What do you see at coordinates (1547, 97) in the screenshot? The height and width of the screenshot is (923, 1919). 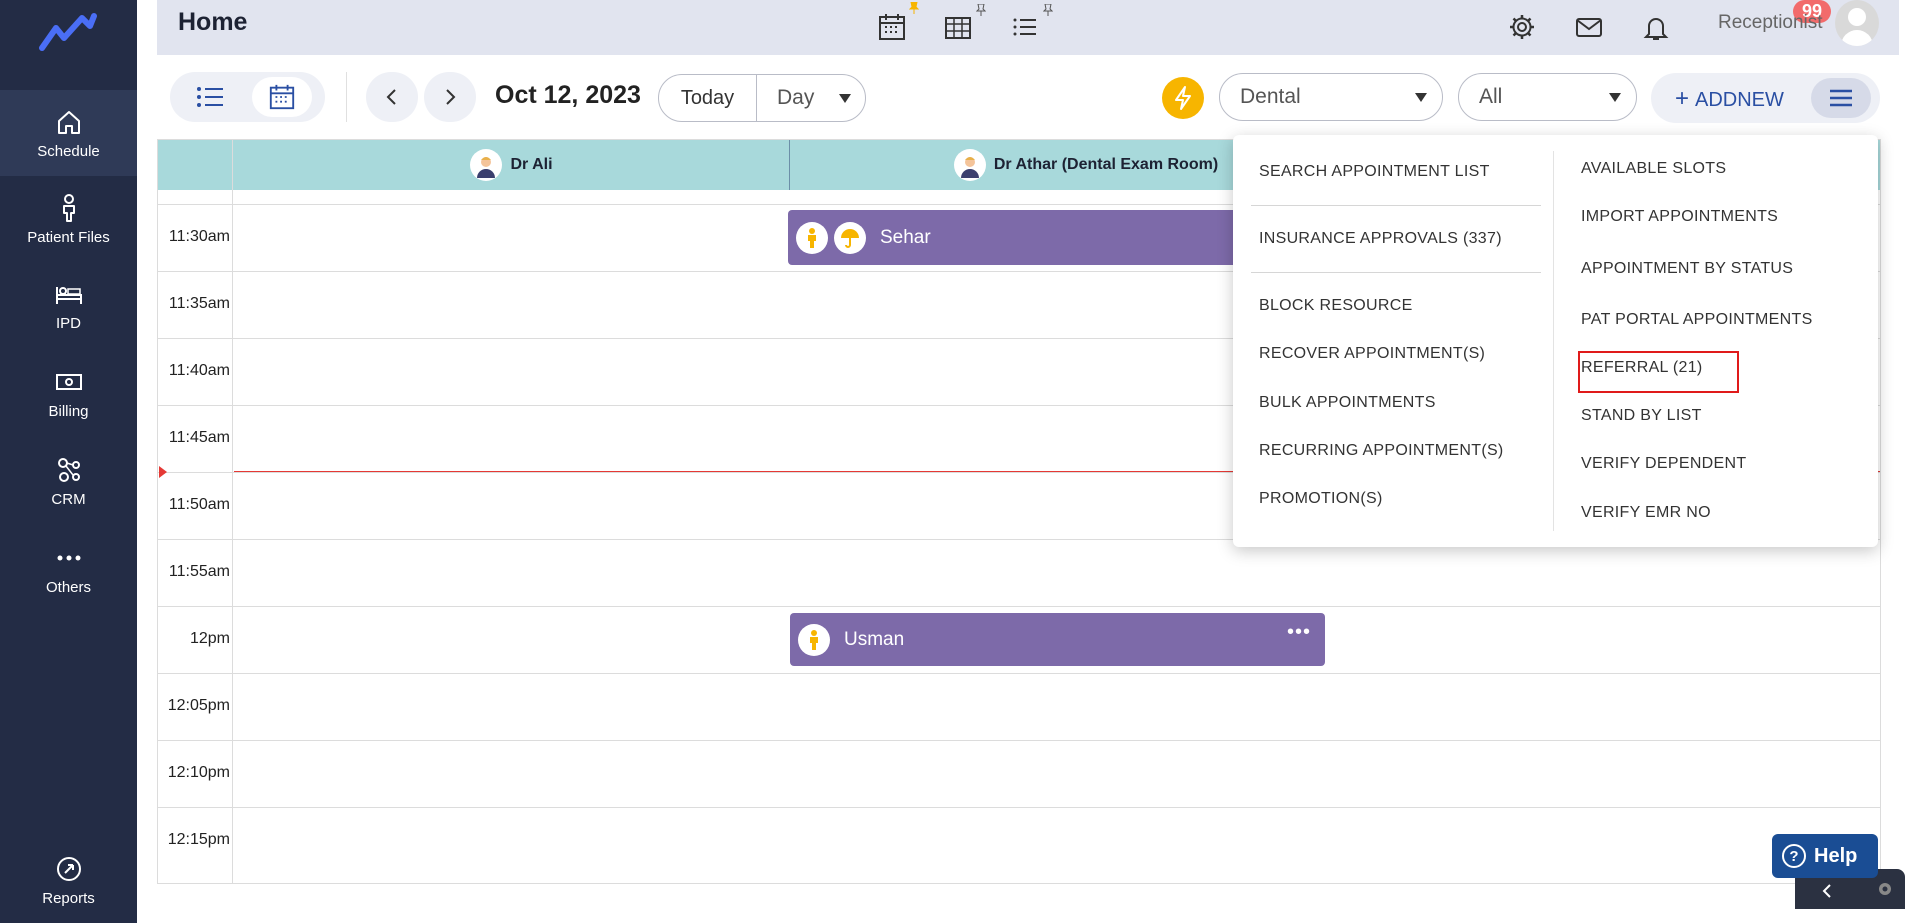 I see `filter-select: All` at bounding box center [1547, 97].